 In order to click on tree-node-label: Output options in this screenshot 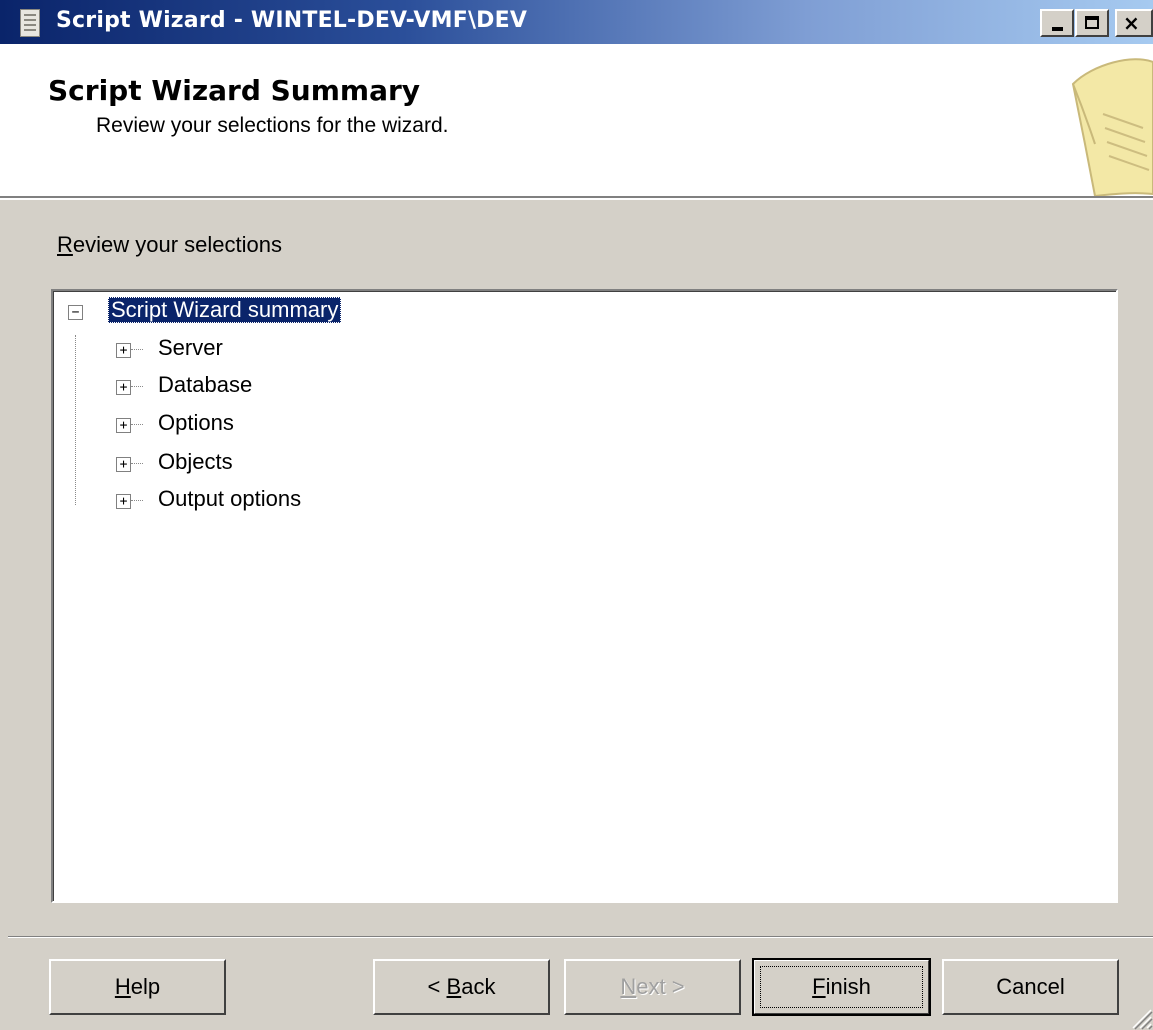, I will do `click(229, 499)`.